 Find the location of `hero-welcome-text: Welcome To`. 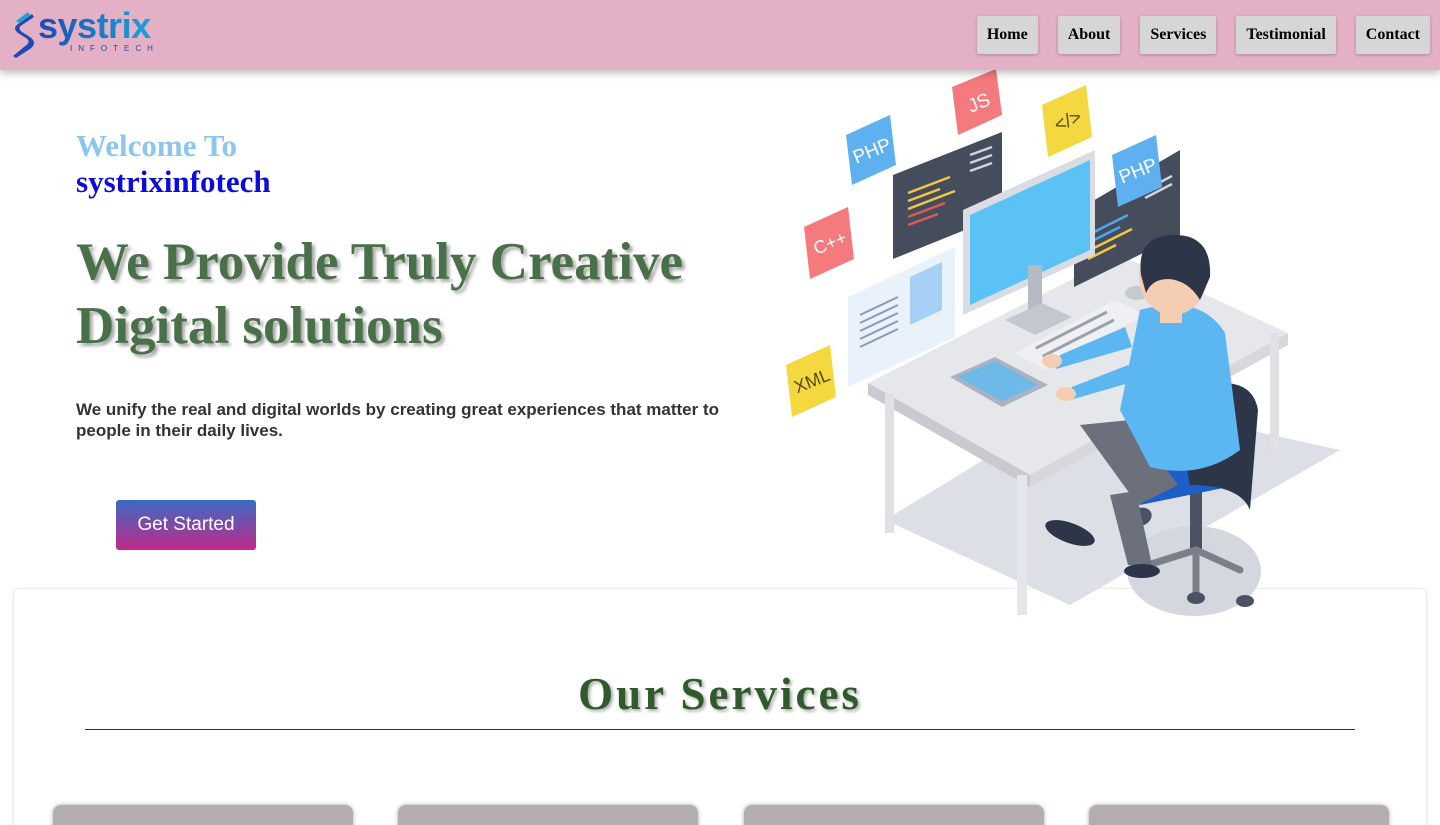

hero-welcome-text: Welcome To is located at coordinates (157, 145).